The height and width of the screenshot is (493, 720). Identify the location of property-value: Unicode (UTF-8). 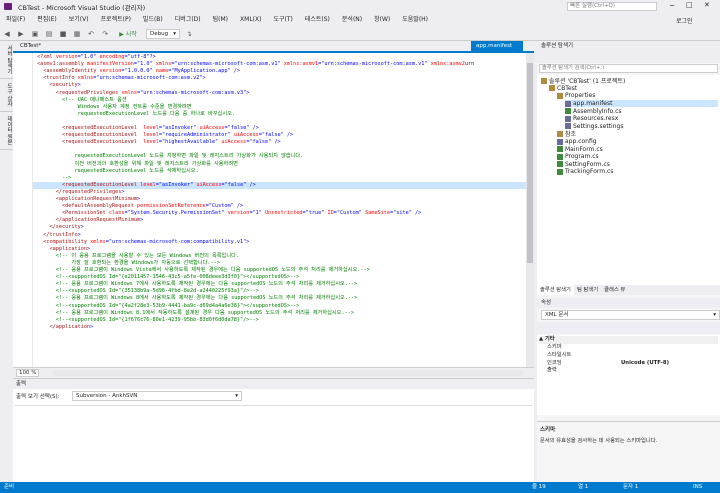
(668, 364).